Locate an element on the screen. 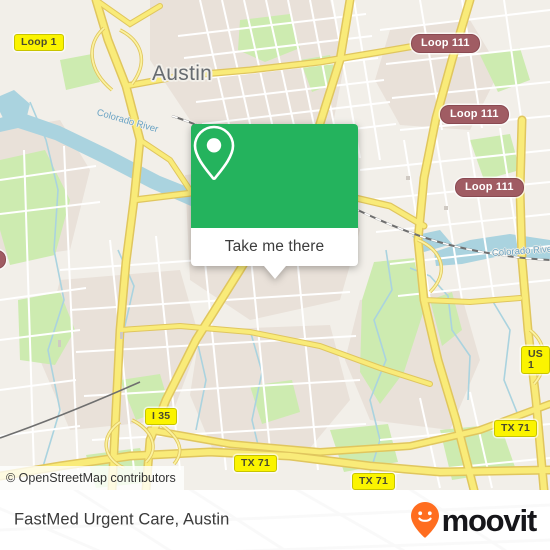  take-me-there-label: Take me there is located at coordinates (274, 246).